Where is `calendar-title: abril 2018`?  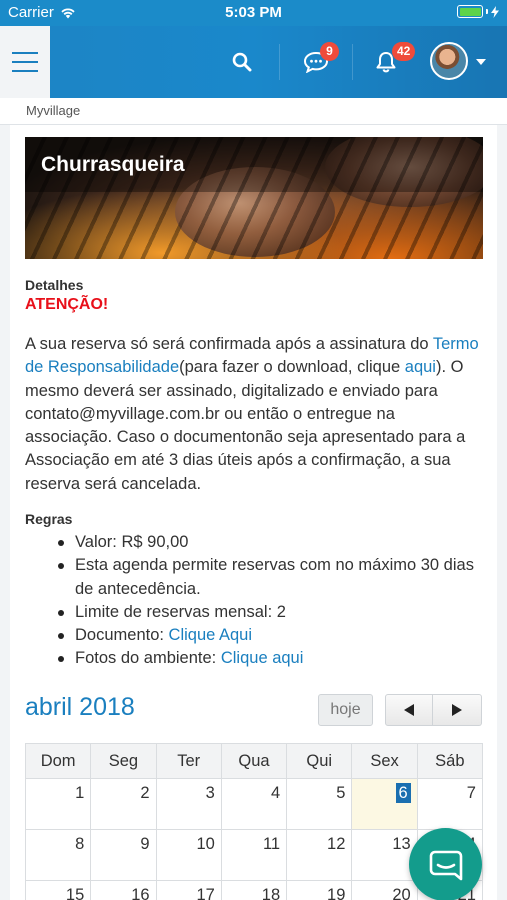 calendar-title: abril 2018 is located at coordinates (80, 707).